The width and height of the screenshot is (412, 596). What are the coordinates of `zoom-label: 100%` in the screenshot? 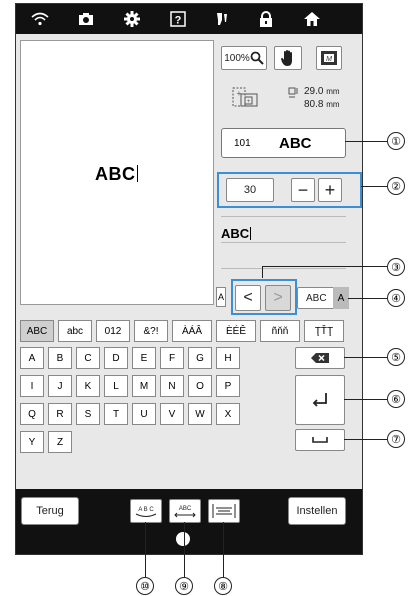 It's located at (237, 58).